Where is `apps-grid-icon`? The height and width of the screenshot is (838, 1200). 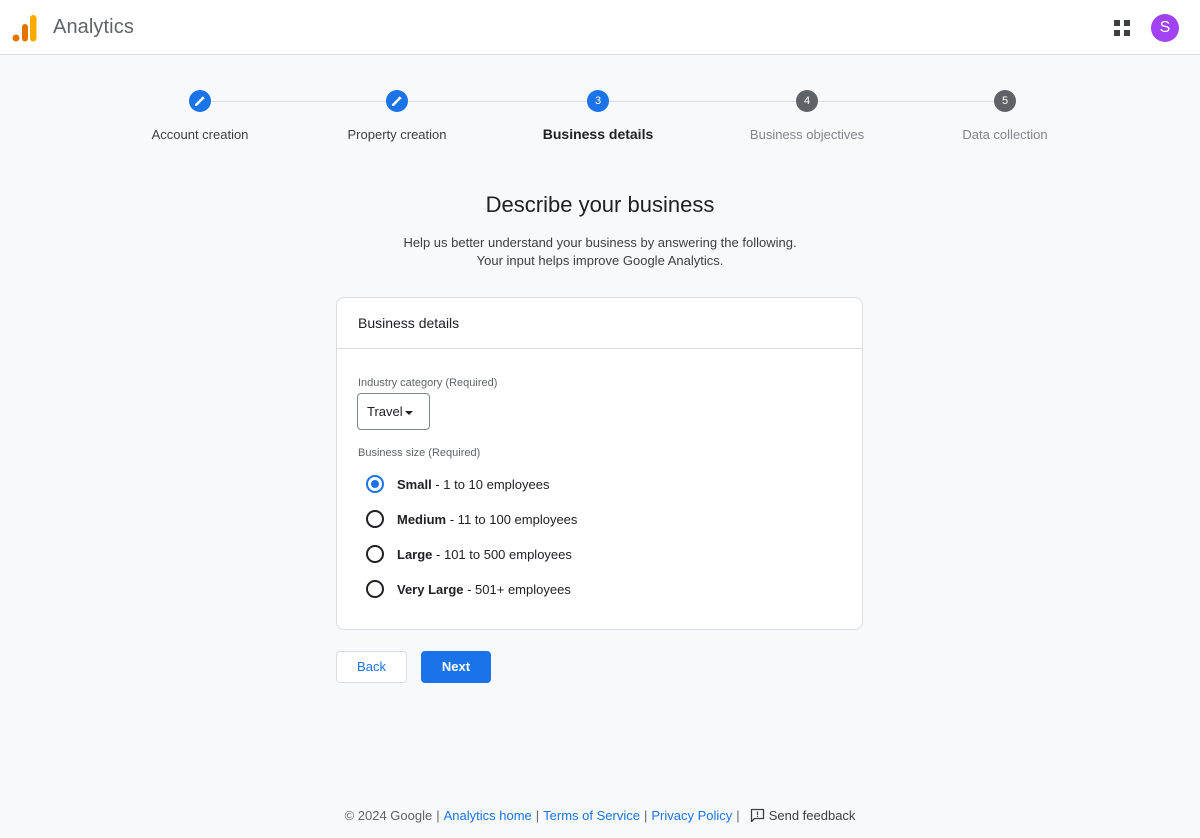
apps-grid-icon is located at coordinates (1122, 28).